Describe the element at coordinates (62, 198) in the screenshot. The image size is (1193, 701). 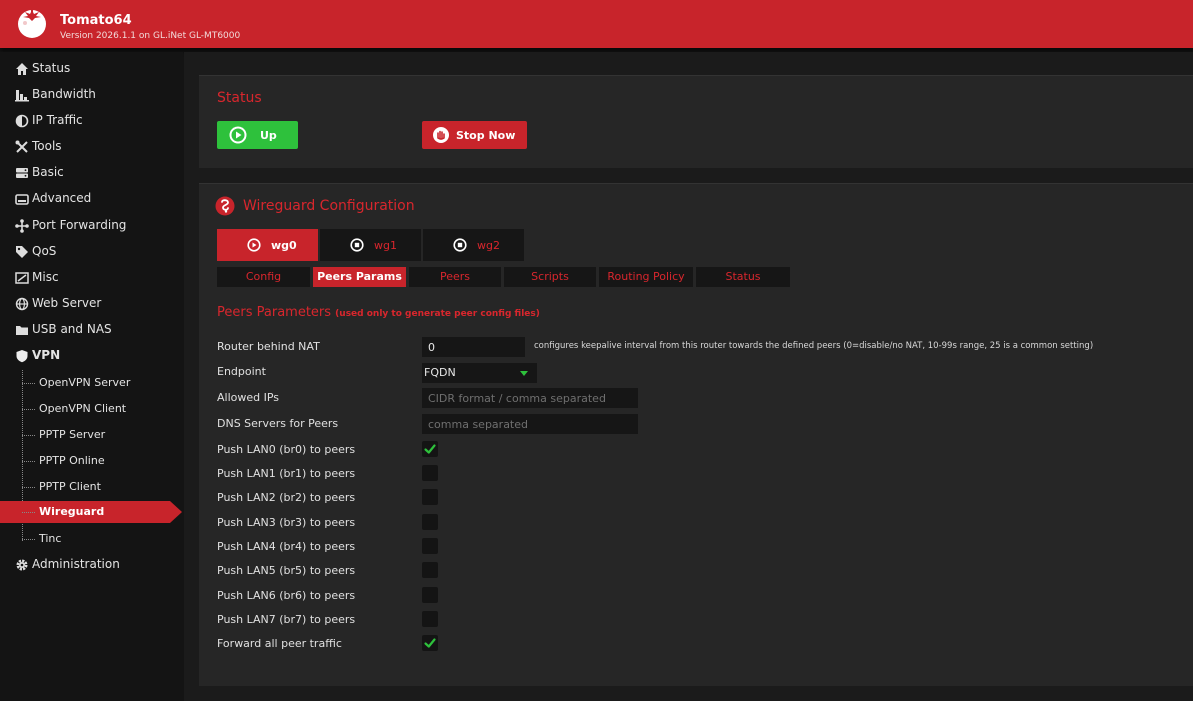
I see `sidebar-item-label: Advanced` at that location.